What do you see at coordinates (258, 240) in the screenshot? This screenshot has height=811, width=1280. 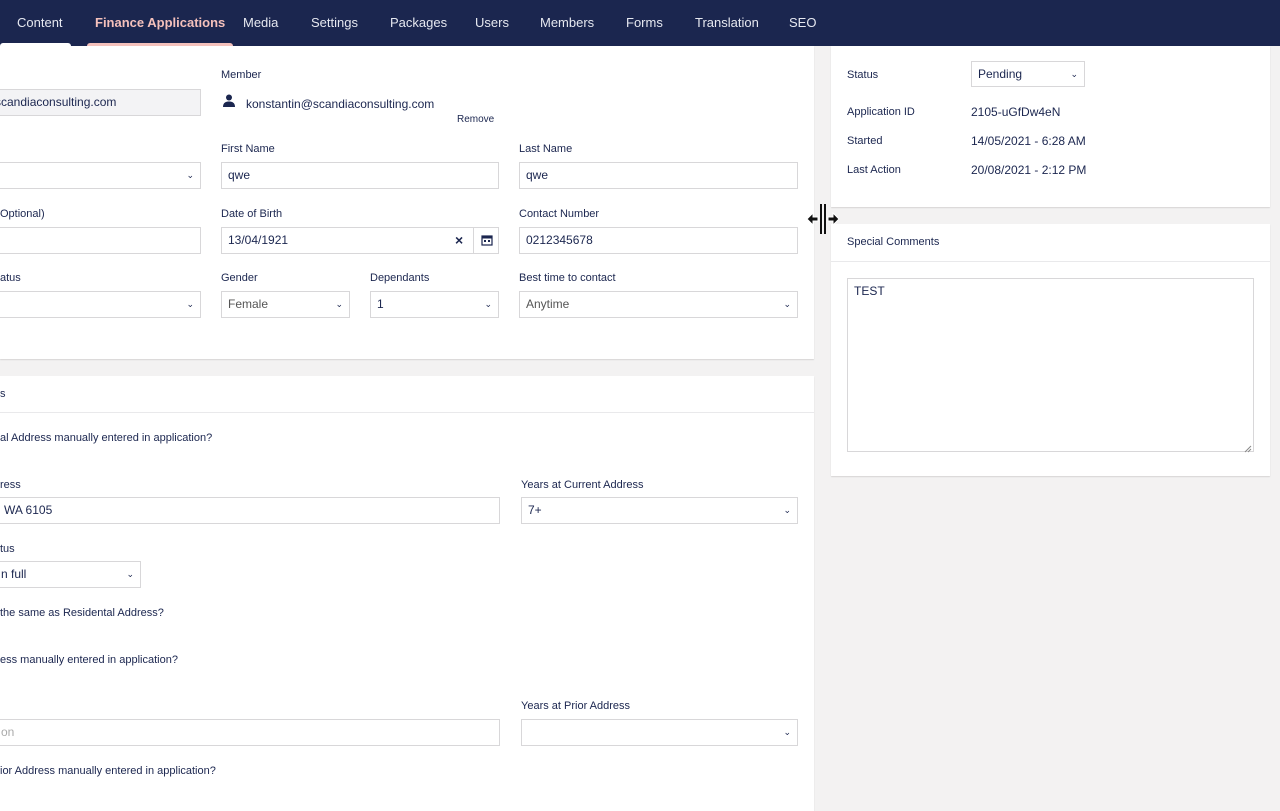 I see `dob-value: 13/04/1921` at bounding box center [258, 240].